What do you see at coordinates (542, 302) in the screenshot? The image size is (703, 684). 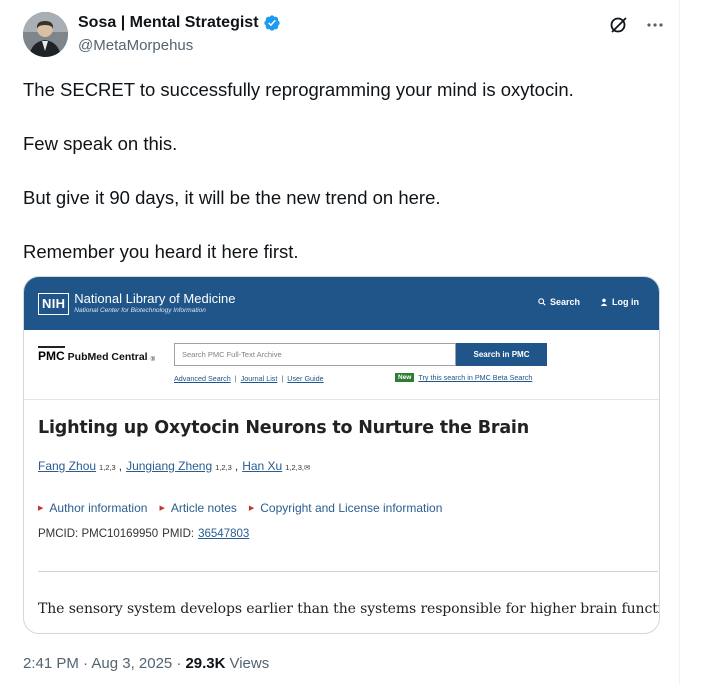 I see `search-icon` at bounding box center [542, 302].